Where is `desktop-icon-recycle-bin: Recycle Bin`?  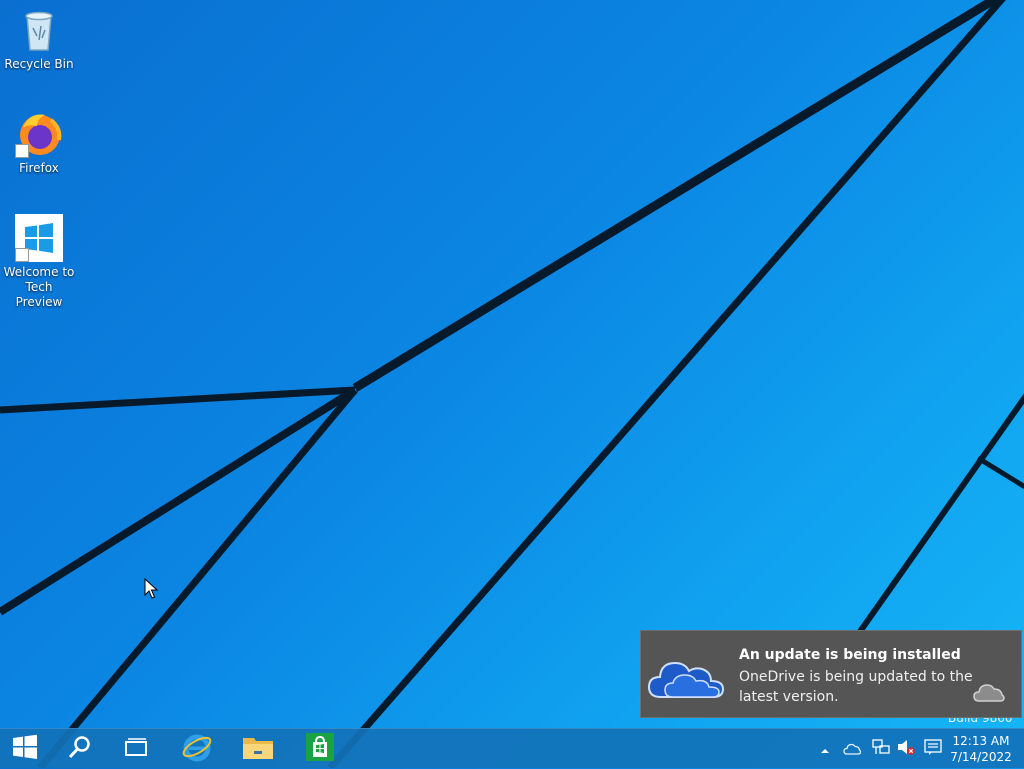
desktop-icon-recycle-bin: Recycle Bin is located at coordinates (39, 39).